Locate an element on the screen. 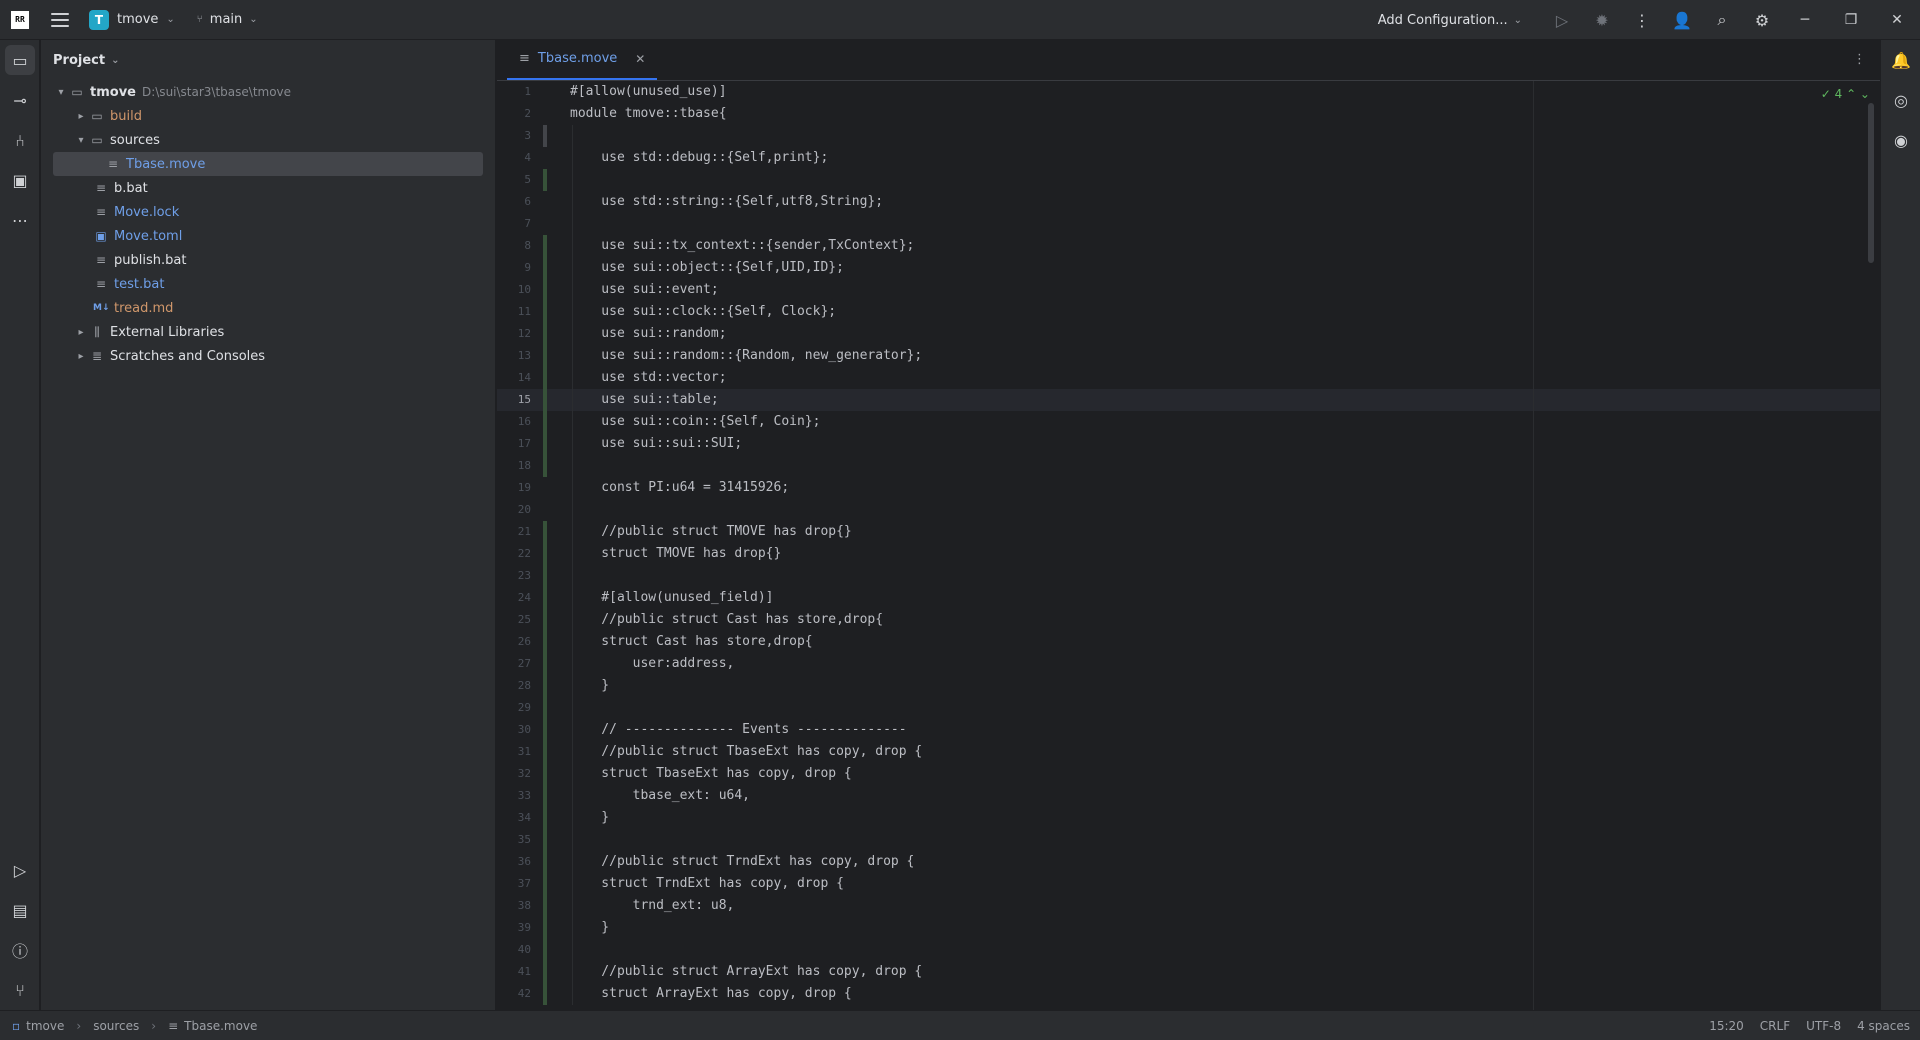 The height and width of the screenshot is (1040, 1920). breadcrumb-item: sources is located at coordinates (116, 1026).